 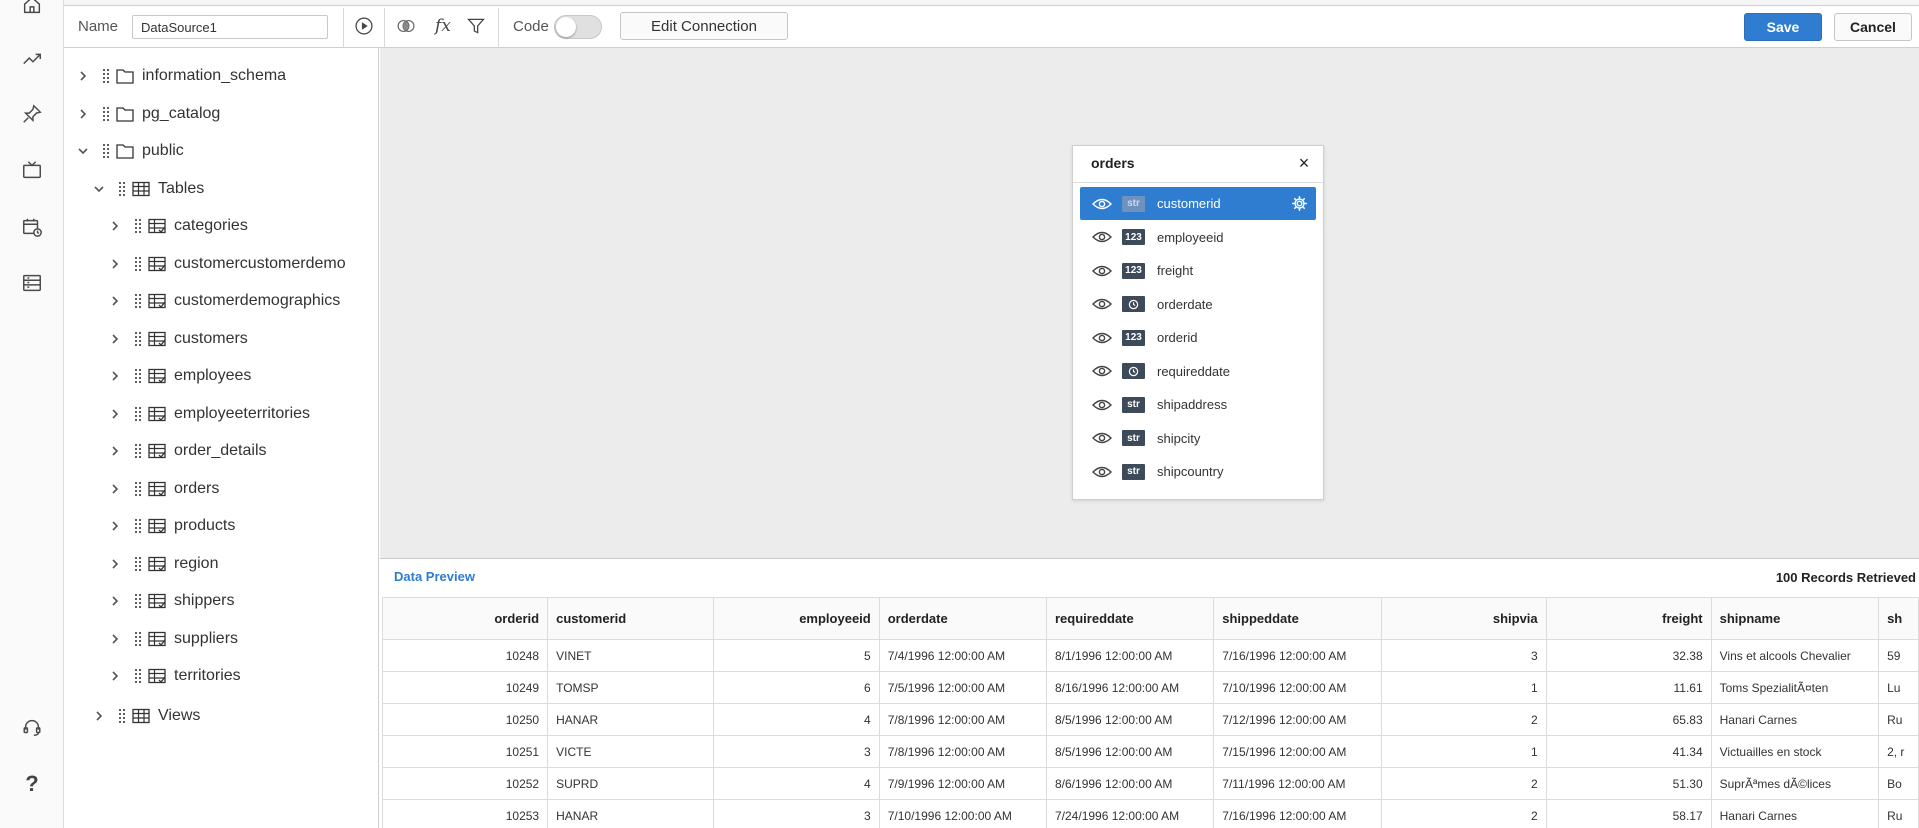 What do you see at coordinates (1198, 471) in the screenshot?
I see `field-row: str shipcountry` at bounding box center [1198, 471].